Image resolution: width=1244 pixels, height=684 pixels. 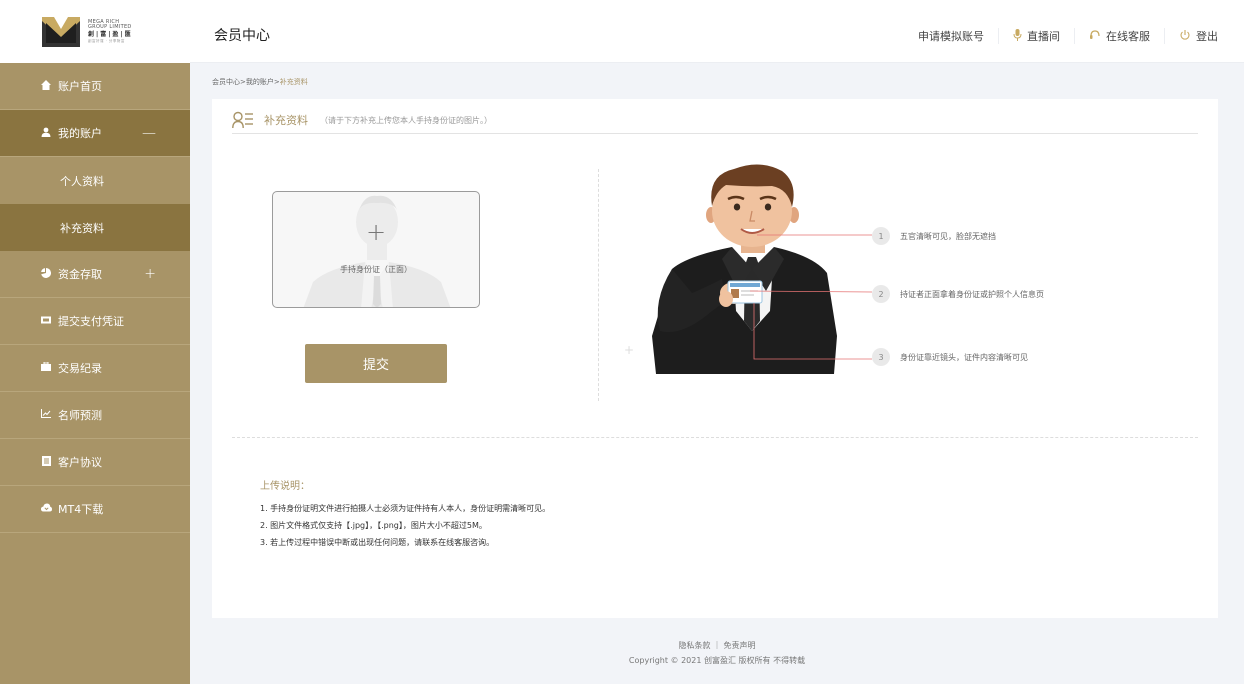 I want to click on instruction-line: 3. 若上传过程中错误中断或出现任何问题，请联系在线客服咨询。, so click(x=377, y=542).